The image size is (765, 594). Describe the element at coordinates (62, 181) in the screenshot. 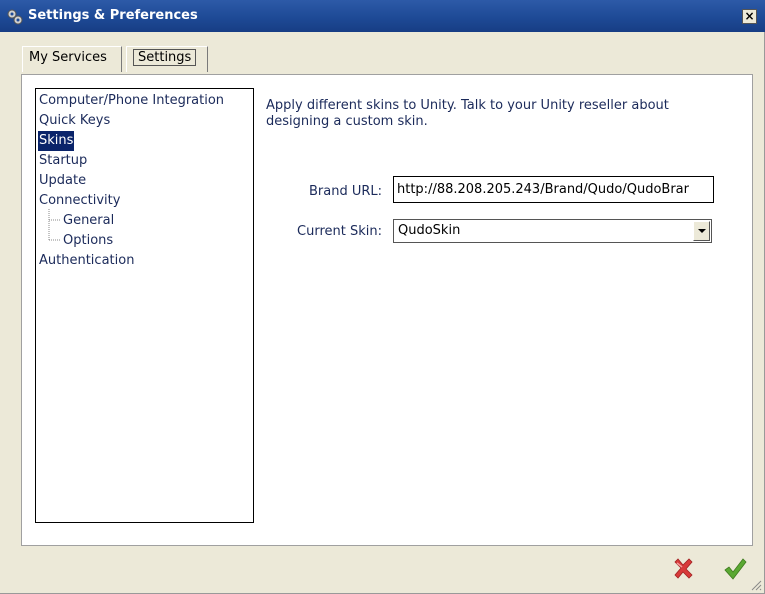

I see `tree-item-update: Update` at that location.